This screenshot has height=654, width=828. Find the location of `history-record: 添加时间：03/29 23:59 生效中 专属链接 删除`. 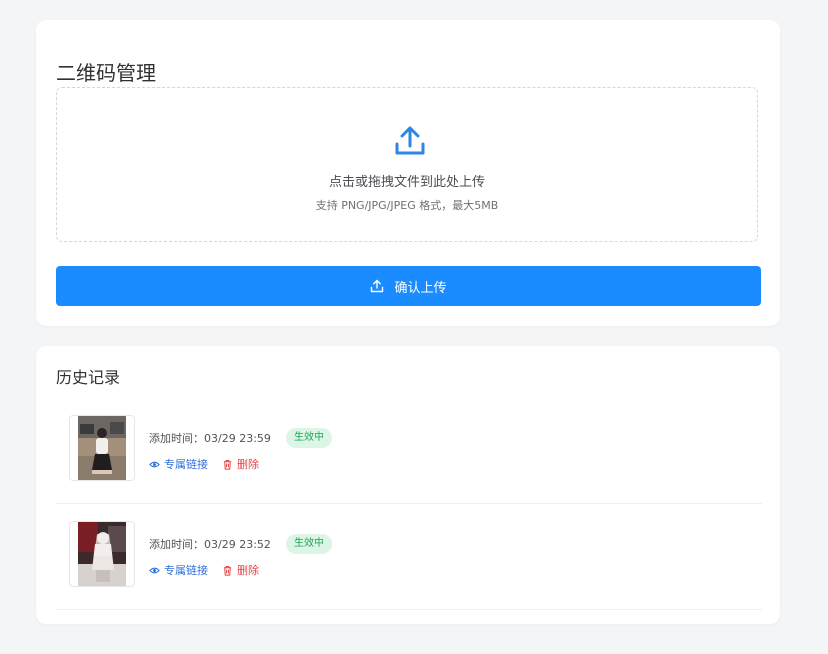

history-record: 添加时间：03/29 23:59 生效中 专属链接 删除 is located at coordinates (409, 451).